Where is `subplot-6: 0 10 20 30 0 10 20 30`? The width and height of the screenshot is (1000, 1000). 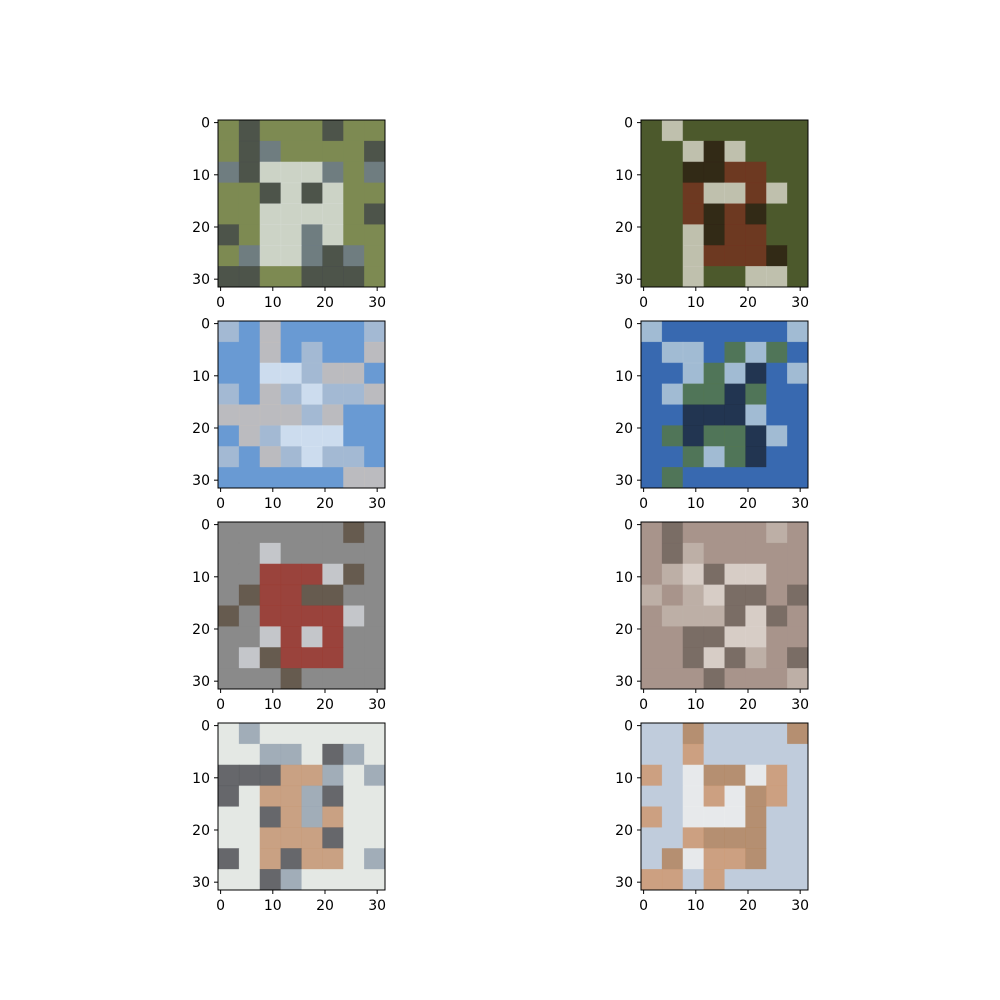
subplot-6: 0 10 20 30 0 10 20 30 is located at coordinates (712, 615).